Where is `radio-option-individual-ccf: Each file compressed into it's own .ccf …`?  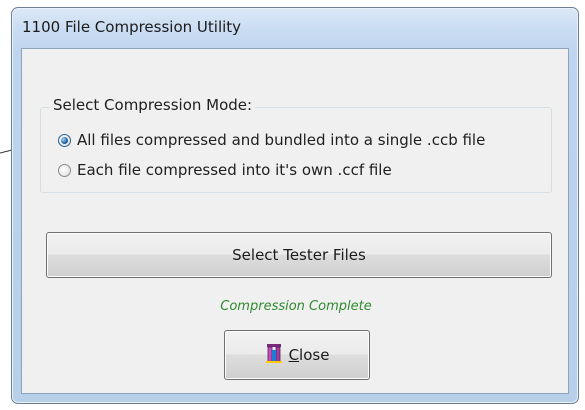
radio-option-individual-ccf: Each file compressed into it's own .ccf … is located at coordinates (225, 170).